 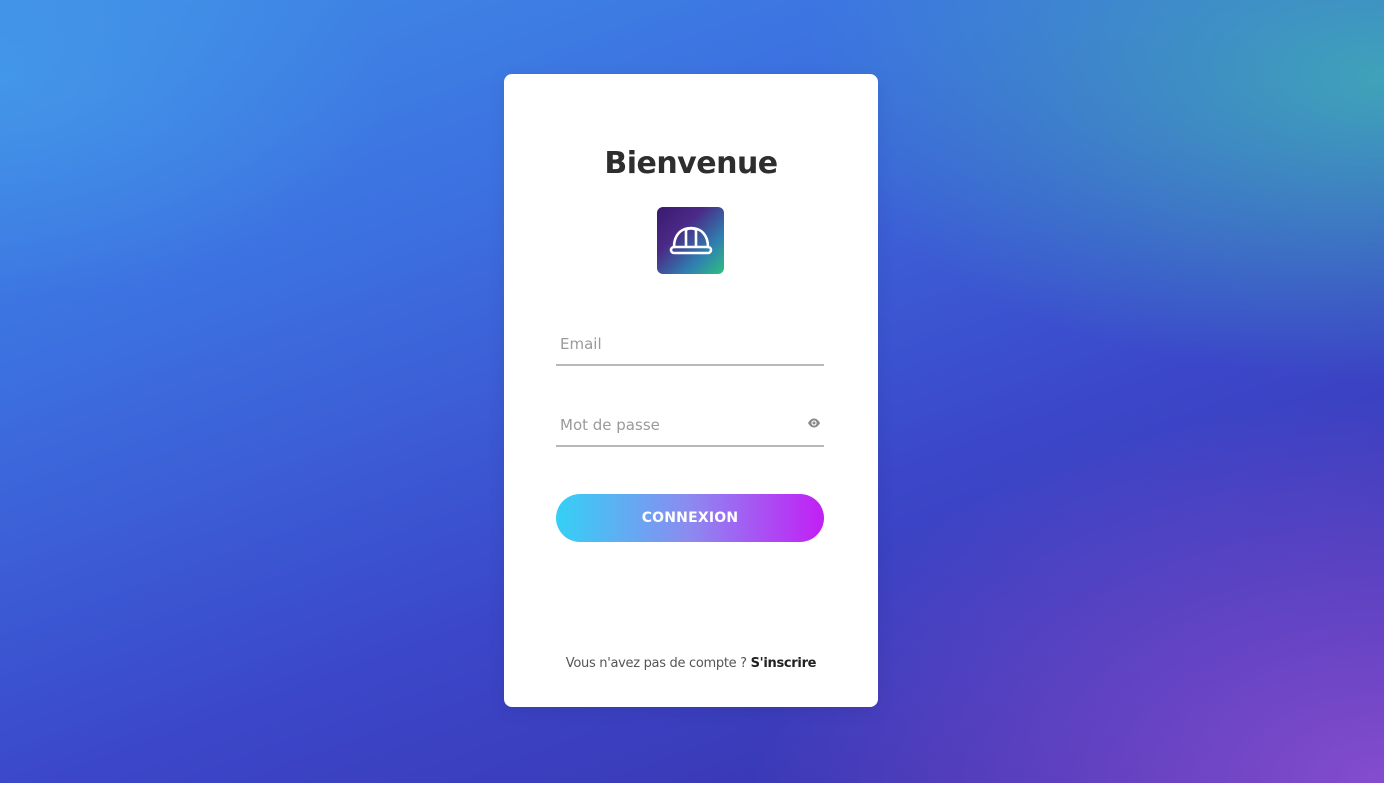 What do you see at coordinates (656, 663) in the screenshot?
I see `signup-prompt-text: Vous n'avez pas de compte ?` at bounding box center [656, 663].